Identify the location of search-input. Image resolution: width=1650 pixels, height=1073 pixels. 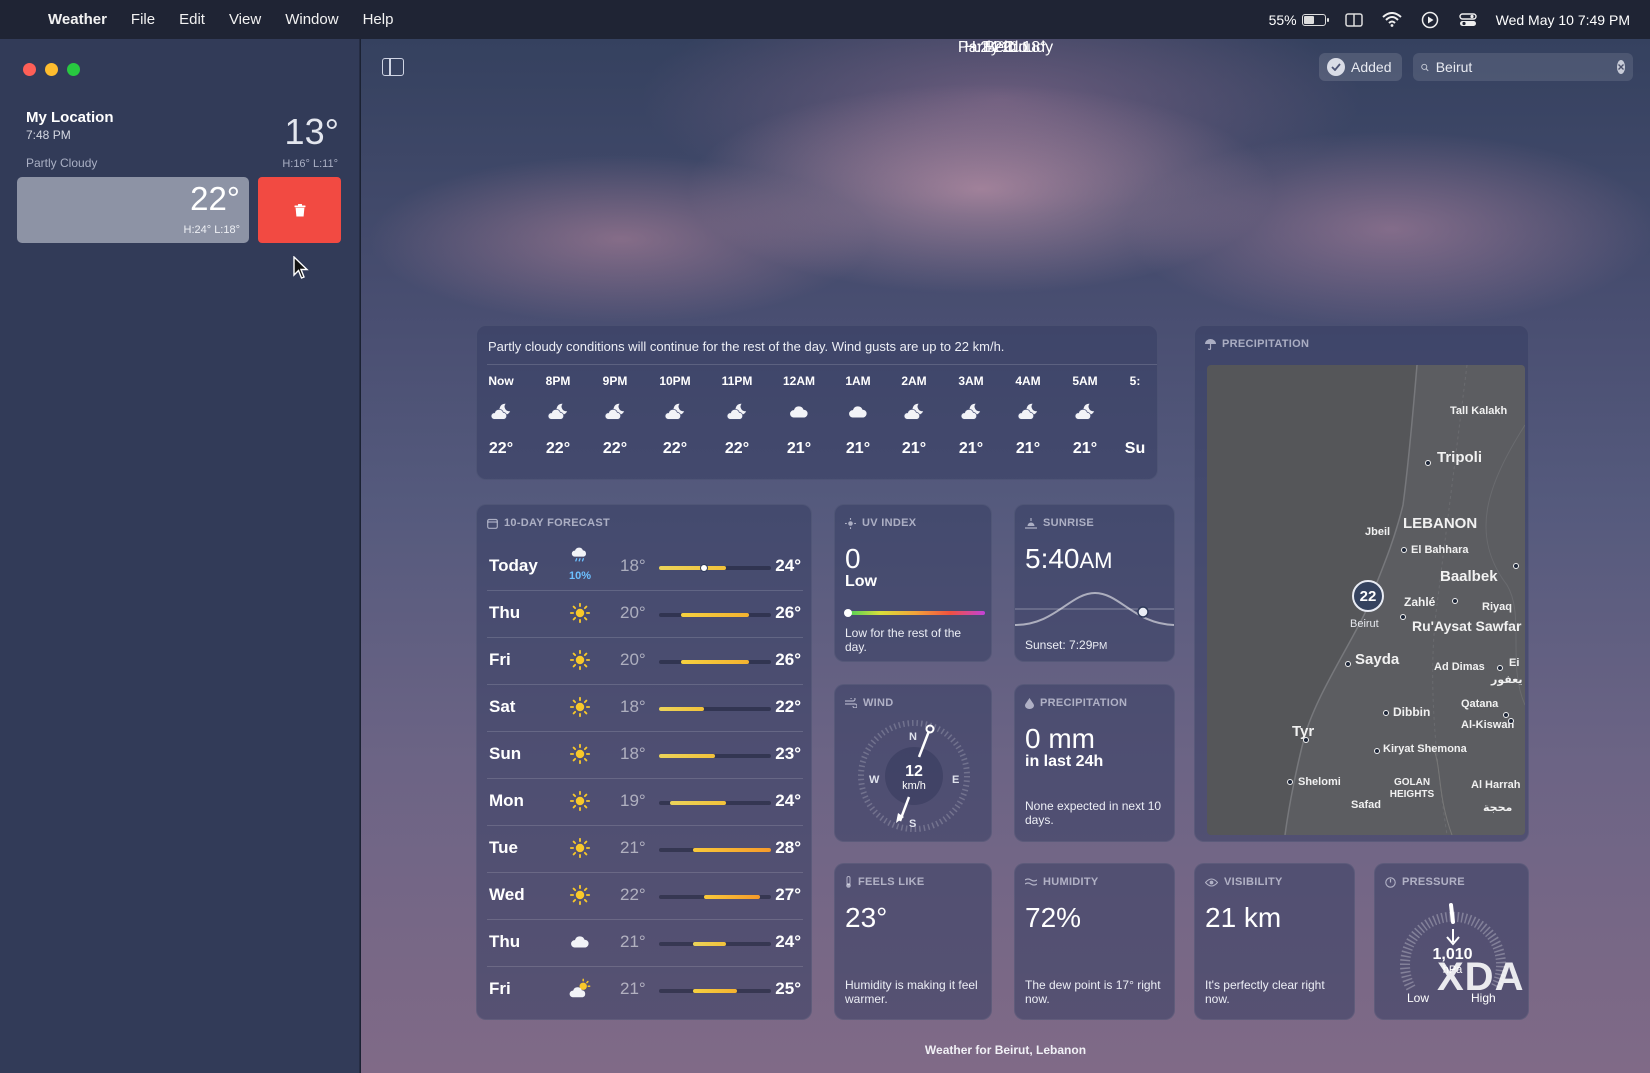
(1526, 67).